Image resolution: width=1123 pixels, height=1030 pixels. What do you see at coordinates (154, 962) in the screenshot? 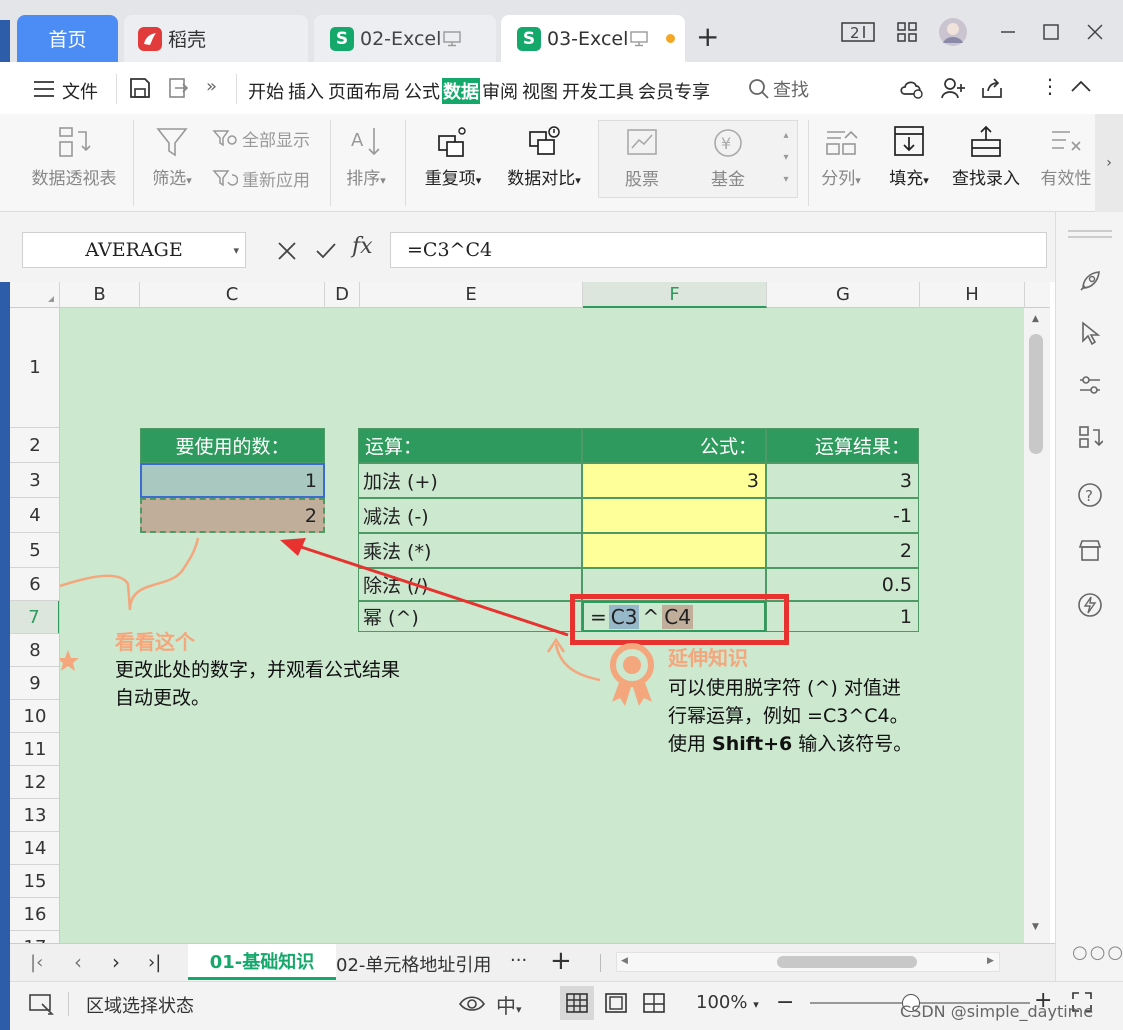
I see `last-sheet-icon: ›|` at bounding box center [154, 962].